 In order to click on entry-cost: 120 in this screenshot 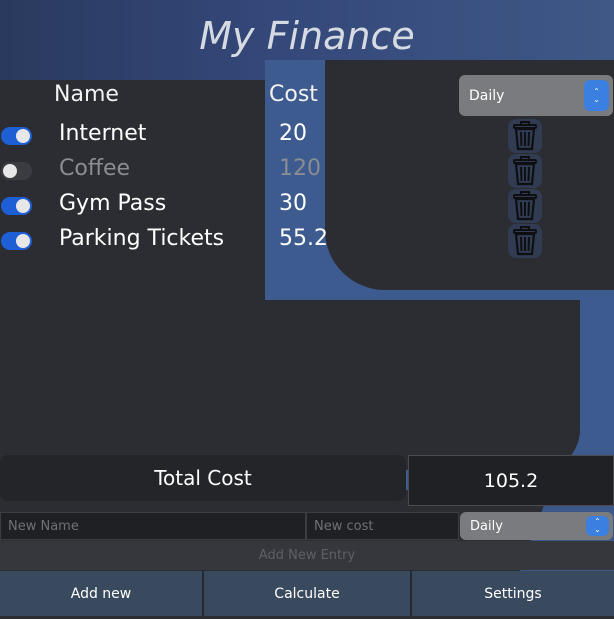, I will do `click(300, 168)`.